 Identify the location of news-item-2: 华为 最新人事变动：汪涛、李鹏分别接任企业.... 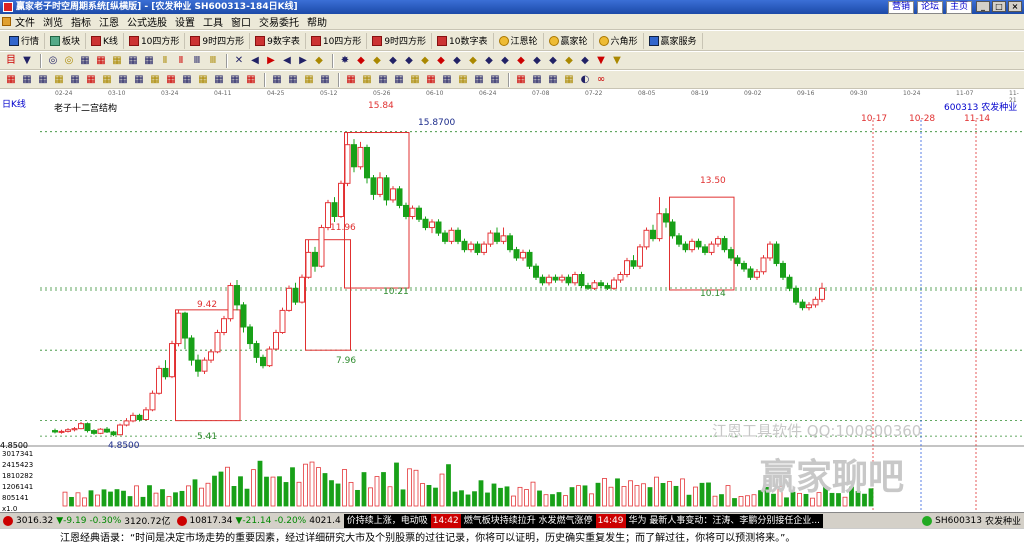
(724, 521).